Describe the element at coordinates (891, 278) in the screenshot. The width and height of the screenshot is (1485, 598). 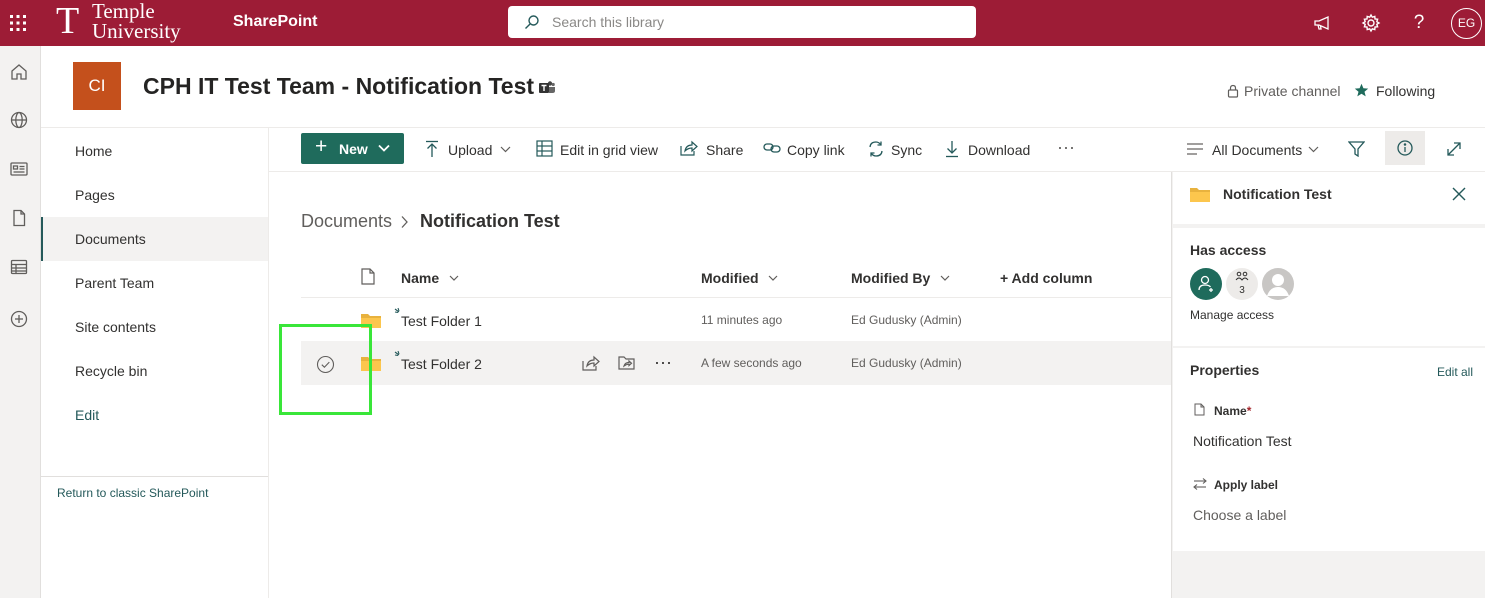
I see `modified-by-column-label: Modified By` at that location.